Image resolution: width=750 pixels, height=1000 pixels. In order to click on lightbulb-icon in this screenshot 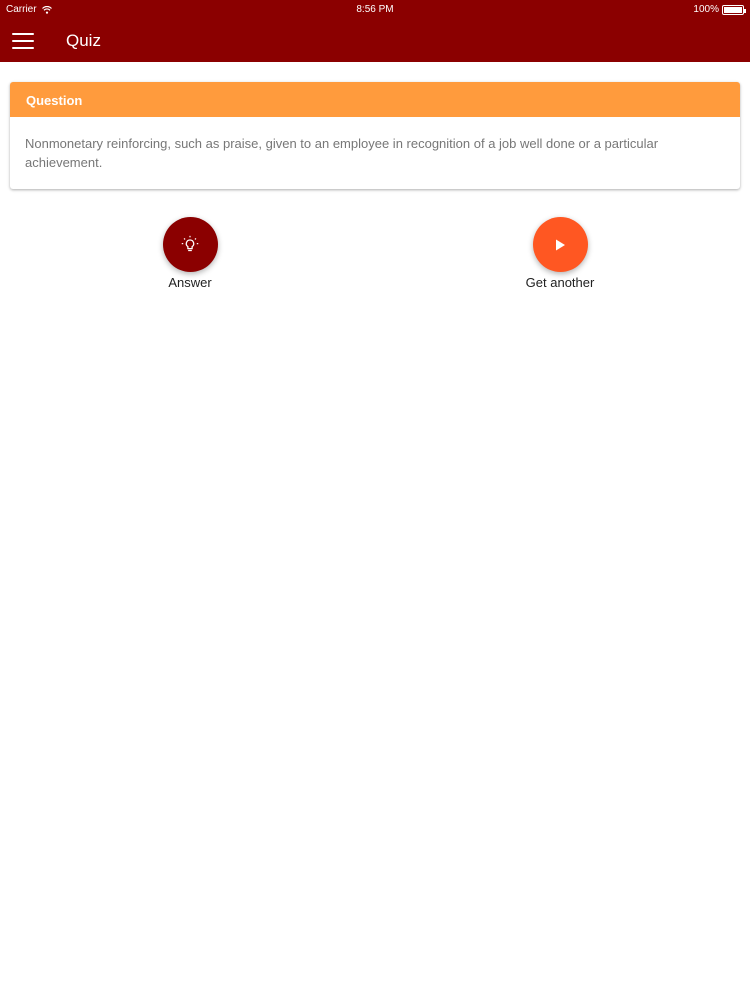, I will do `click(190, 243)`.